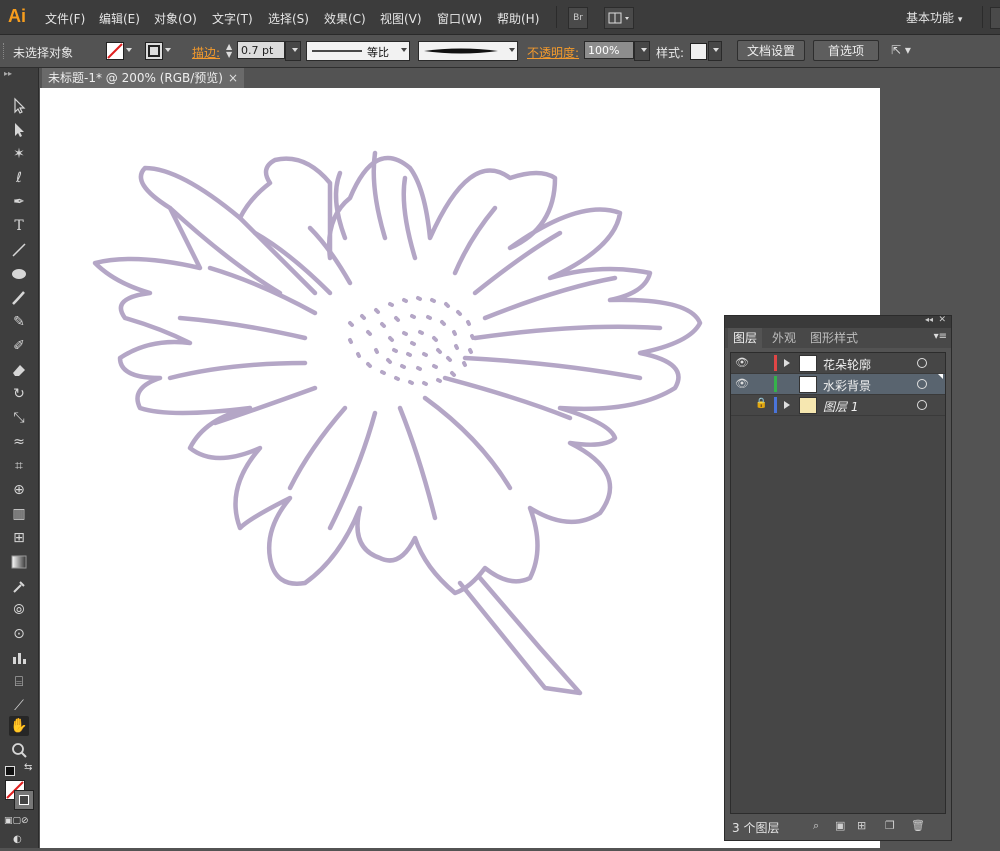  Describe the element at coordinates (745, 338) in the screenshot. I see `tab-layers: 图层` at that location.